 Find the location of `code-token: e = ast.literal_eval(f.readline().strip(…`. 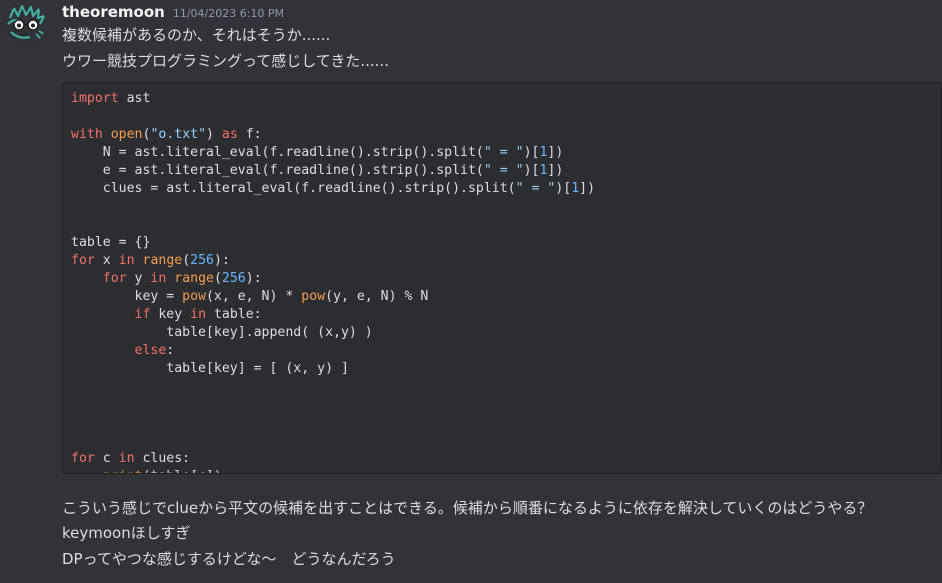

code-token: e = ast.literal_eval(f.readline().strip(… is located at coordinates (277, 170).